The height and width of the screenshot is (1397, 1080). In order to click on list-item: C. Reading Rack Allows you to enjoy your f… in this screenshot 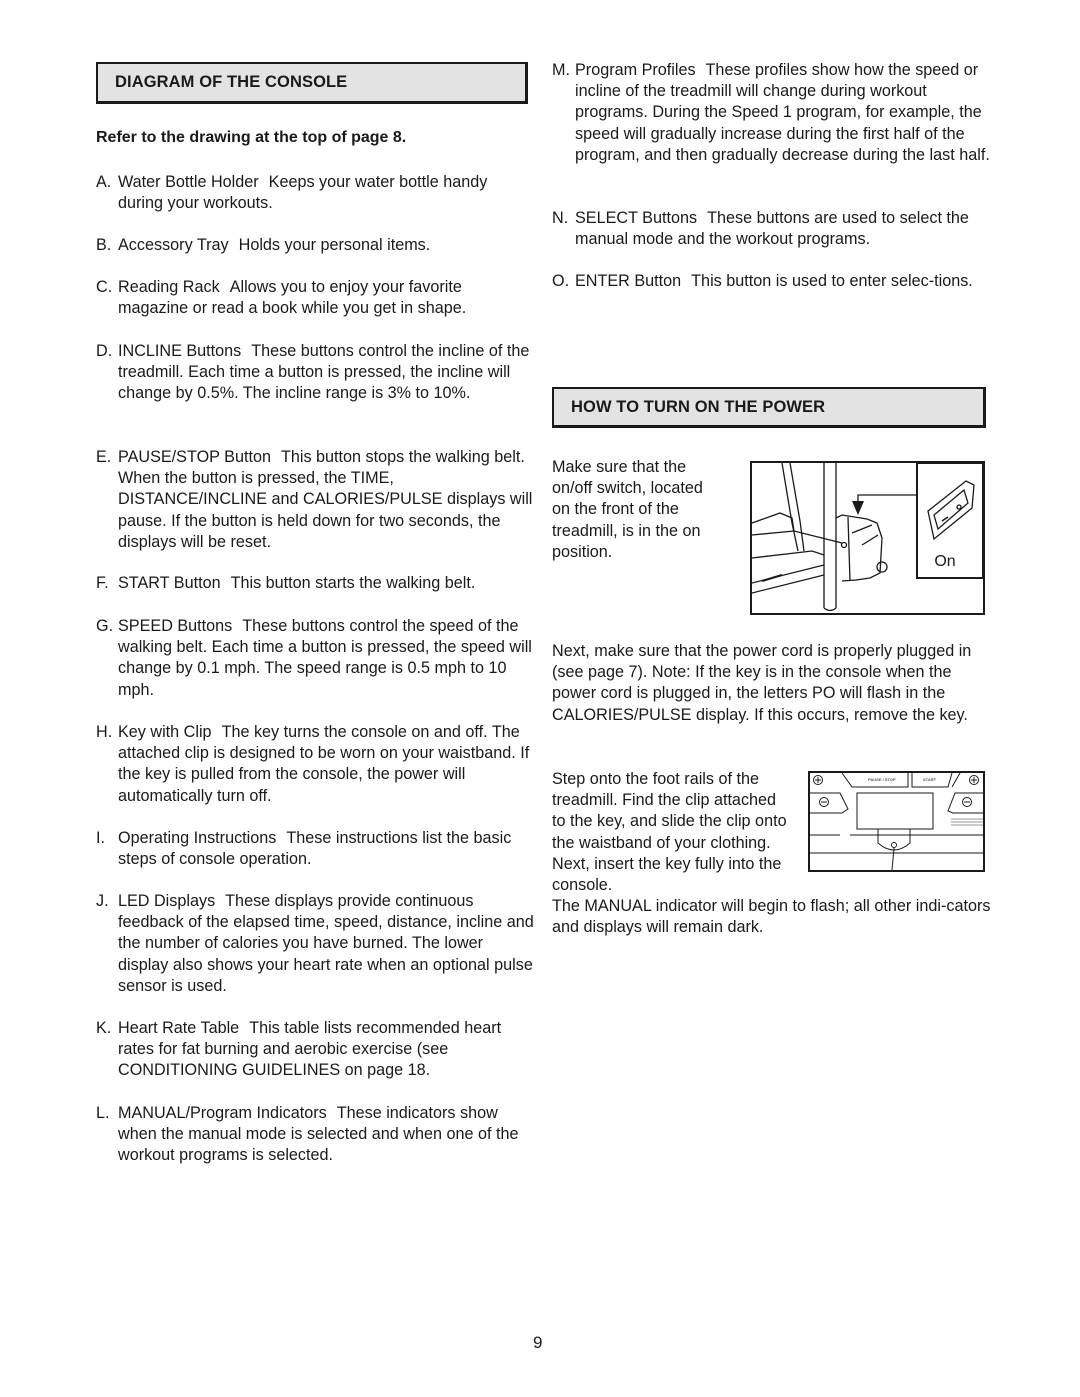, I will do `click(316, 298)`.